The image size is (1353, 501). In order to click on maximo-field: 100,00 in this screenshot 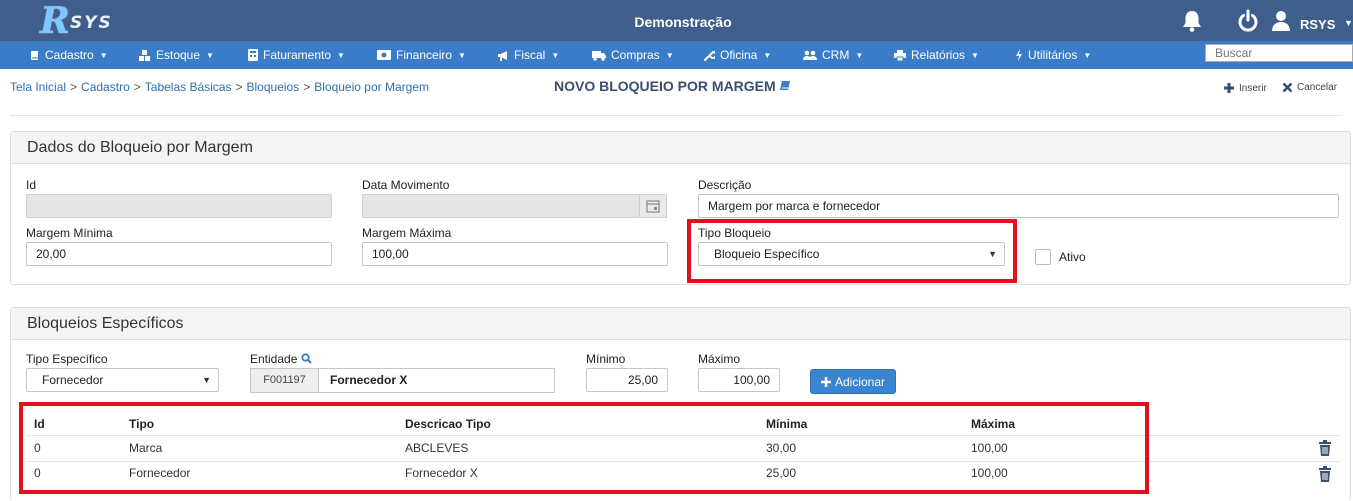, I will do `click(739, 380)`.